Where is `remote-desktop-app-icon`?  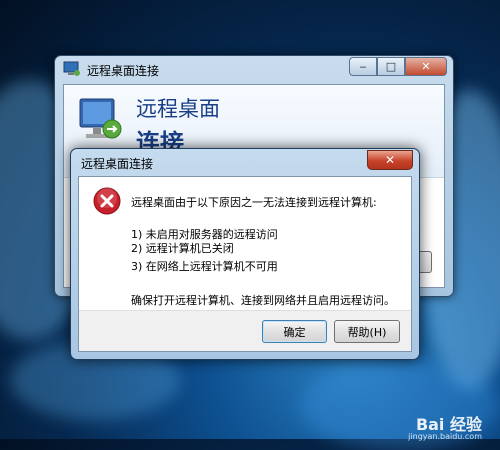 remote-desktop-app-icon is located at coordinates (71, 68).